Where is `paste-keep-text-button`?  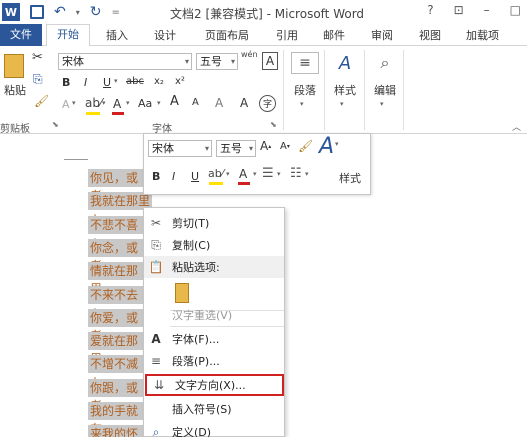
paste-keep-text-button is located at coordinates (183, 293).